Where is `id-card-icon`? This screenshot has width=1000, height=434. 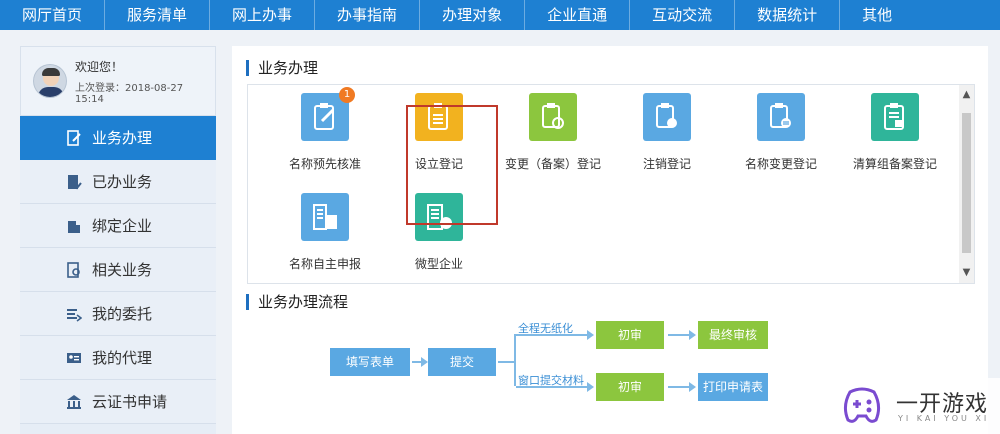 id-card-icon is located at coordinates (74, 357).